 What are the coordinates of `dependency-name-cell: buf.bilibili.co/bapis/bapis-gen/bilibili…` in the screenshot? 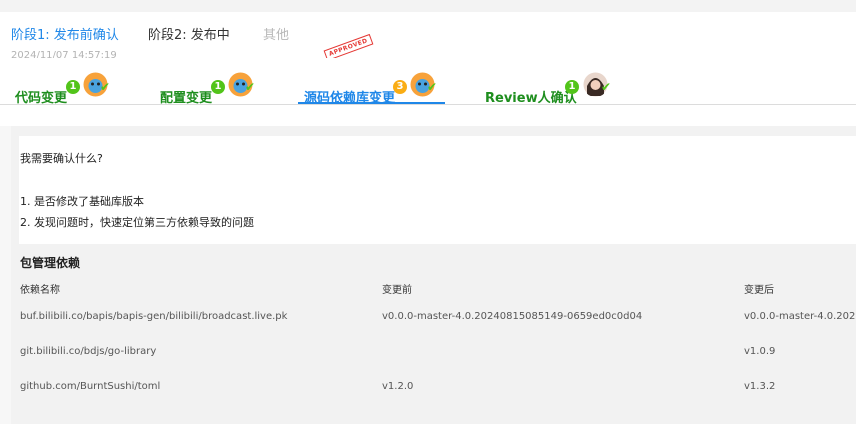 It's located at (154, 316).